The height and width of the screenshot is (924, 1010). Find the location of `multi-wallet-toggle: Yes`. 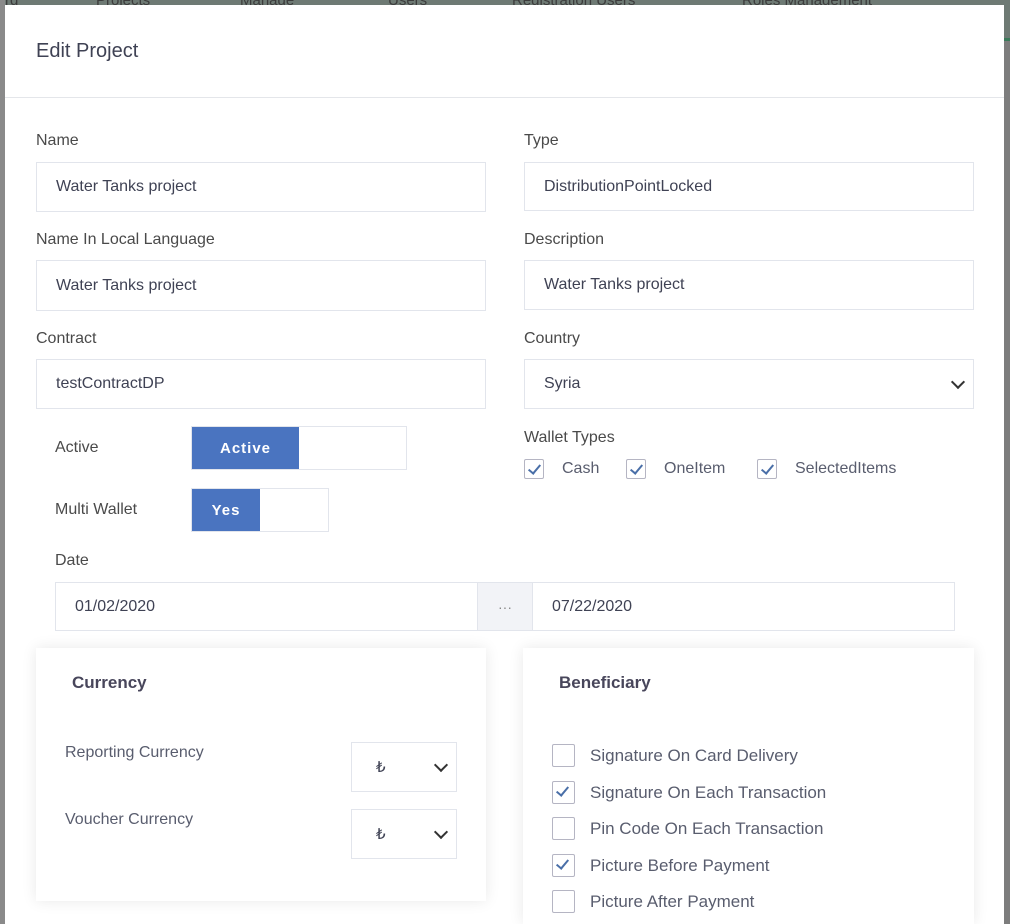

multi-wallet-toggle: Yes is located at coordinates (260, 510).